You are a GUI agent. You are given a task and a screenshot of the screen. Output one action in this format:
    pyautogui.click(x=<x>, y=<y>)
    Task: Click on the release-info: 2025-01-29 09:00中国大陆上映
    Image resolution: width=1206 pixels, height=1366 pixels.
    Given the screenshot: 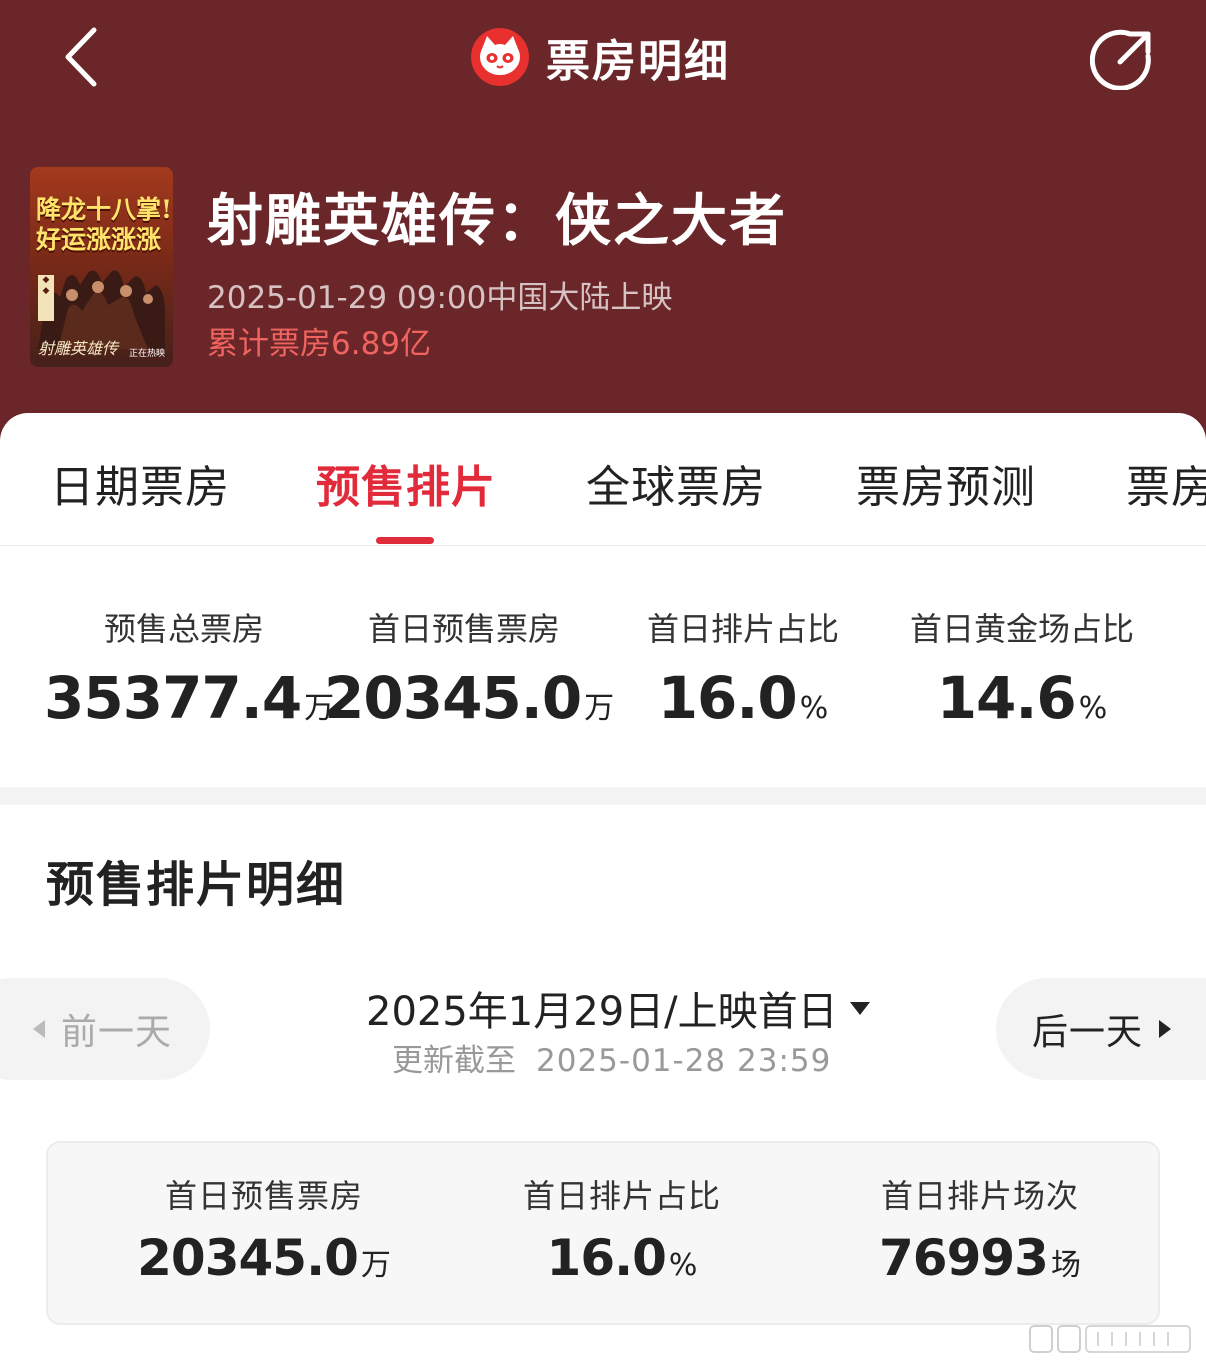 What is the action you would take?
    pyautogui.click(x=440, y=298)
    